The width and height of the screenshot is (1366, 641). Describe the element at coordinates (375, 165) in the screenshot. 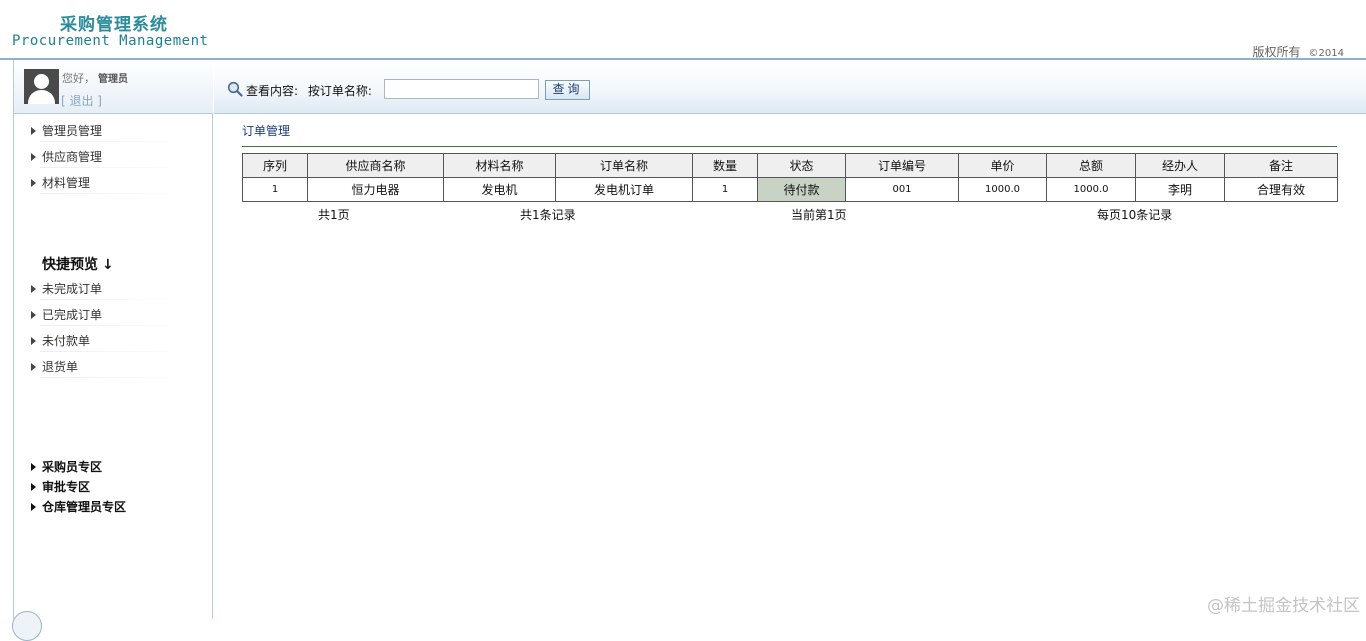

I see `column-header: 供应商名称` at that location.